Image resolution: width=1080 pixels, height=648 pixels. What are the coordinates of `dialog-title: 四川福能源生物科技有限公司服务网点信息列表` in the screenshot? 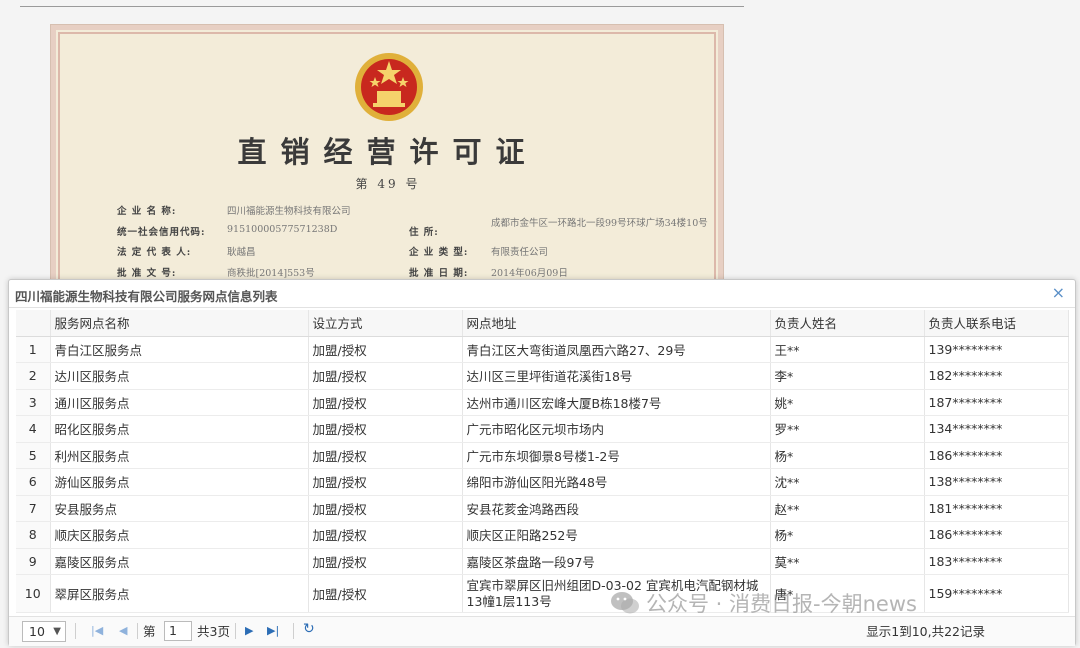 It's located at (146, 296).